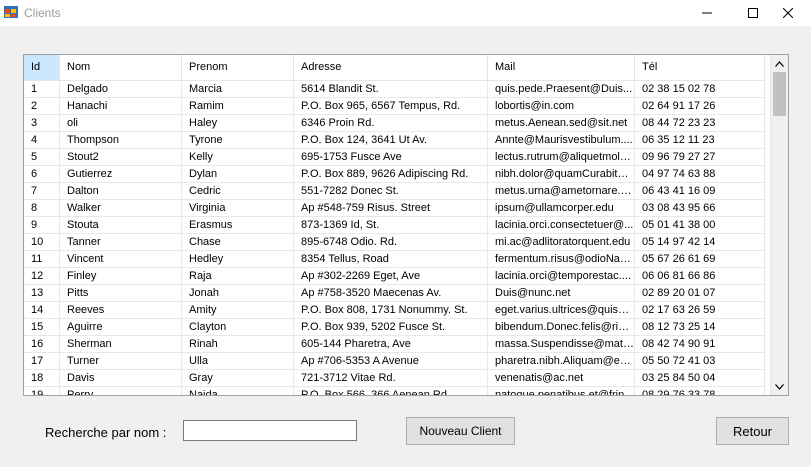 This screenshot has width=811, height=467. Describe the element at coordinates (700, 89) in the screenshot. I see `cell-tel: 02 38 15 02 78` at that location.